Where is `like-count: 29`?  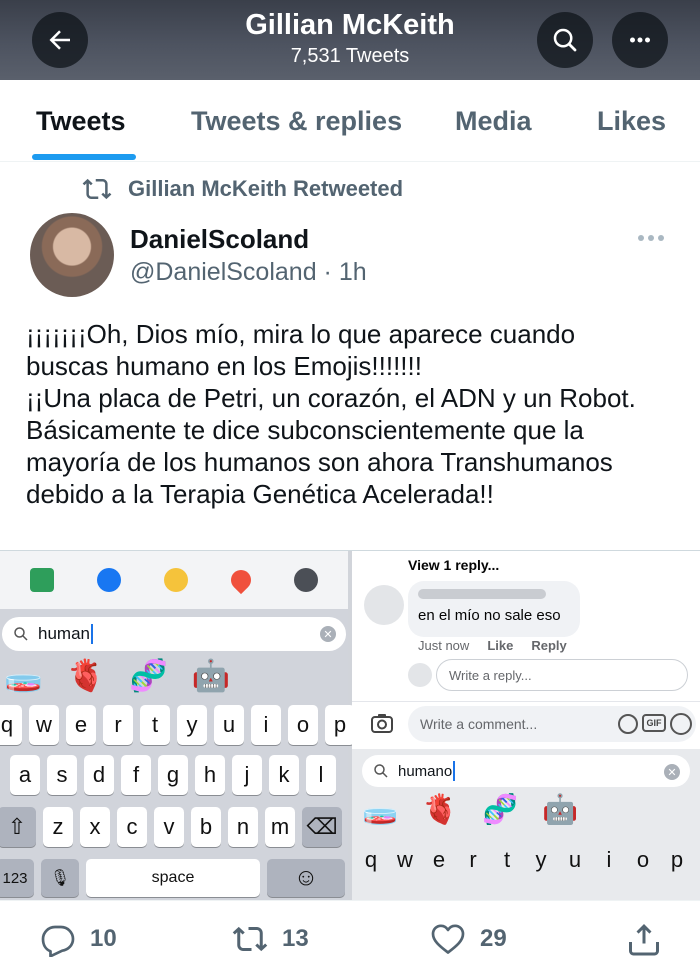 like-count: 29 is located at coordinates (493, 938).